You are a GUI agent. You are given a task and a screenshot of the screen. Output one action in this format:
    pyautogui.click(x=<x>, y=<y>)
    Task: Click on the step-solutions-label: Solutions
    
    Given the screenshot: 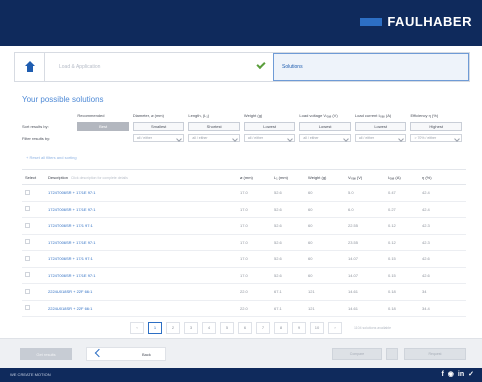 What is the action you would take?
    pyautogui.click(x=292, y=67)
    